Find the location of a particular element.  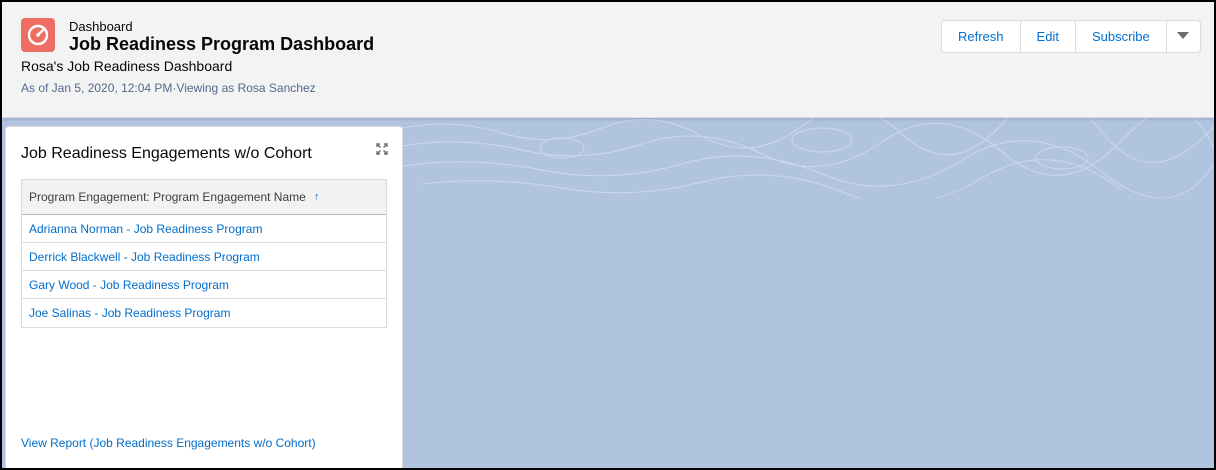

dashboard-subtitle: Rosa's Job Readiness Dashboard is located at coordinates (127, 66).